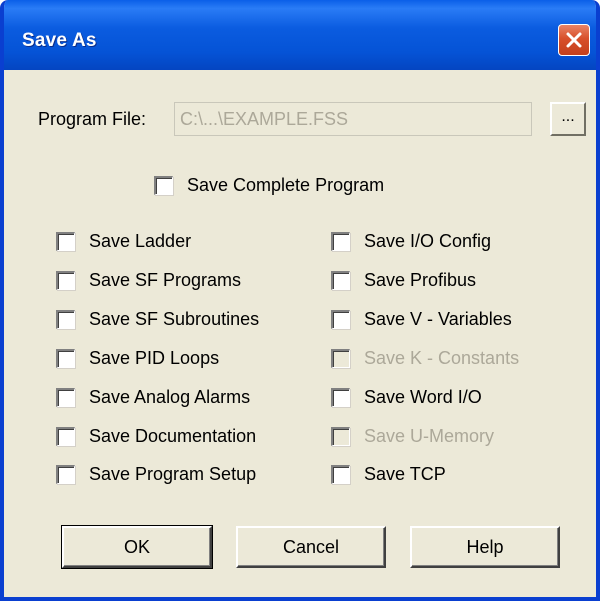  I want to click on save-complete-program-checkbox, so click(163, 185).